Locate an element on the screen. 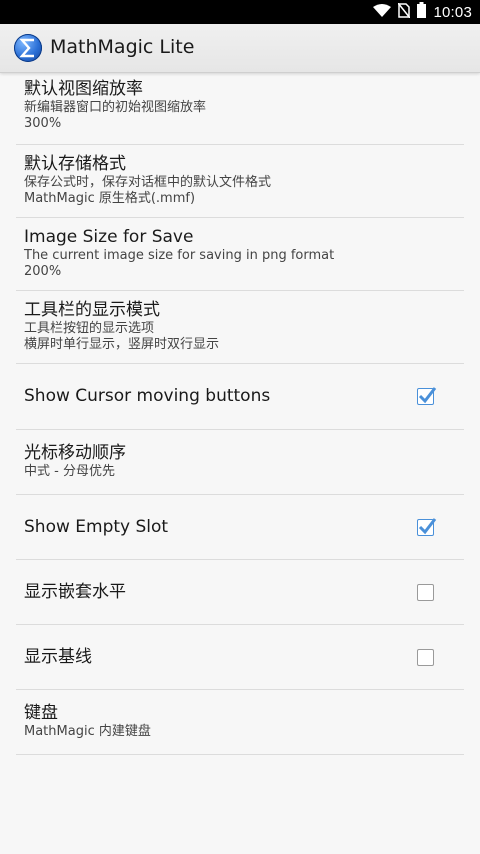 Image resolution: width=480 pixels, height=854 pixels. setting-cursor-buttons: Show Cursor moving buttons is located at coordinates (240, 397).